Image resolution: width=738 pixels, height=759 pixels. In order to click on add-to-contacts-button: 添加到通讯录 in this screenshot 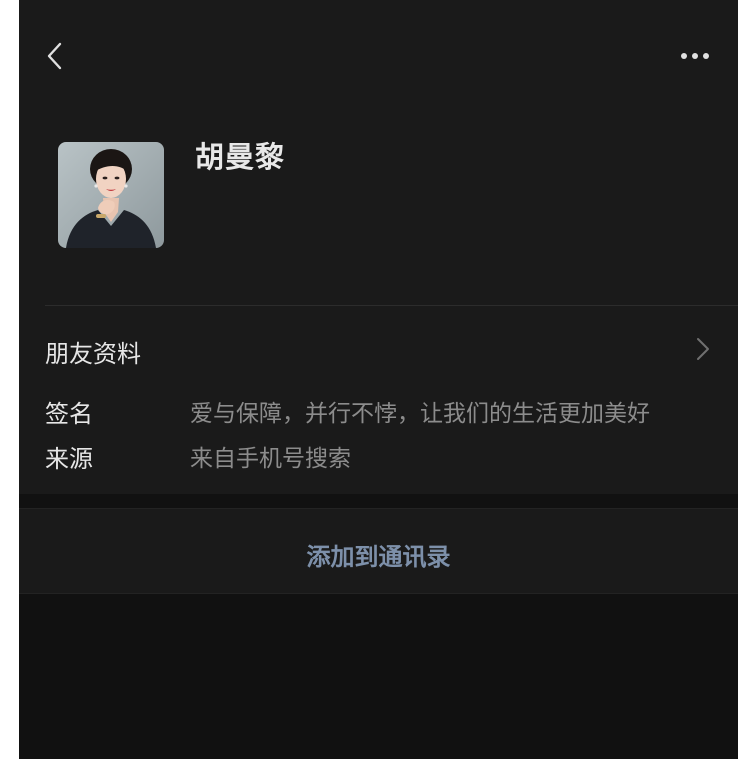, I will do `click(378, 551)`.